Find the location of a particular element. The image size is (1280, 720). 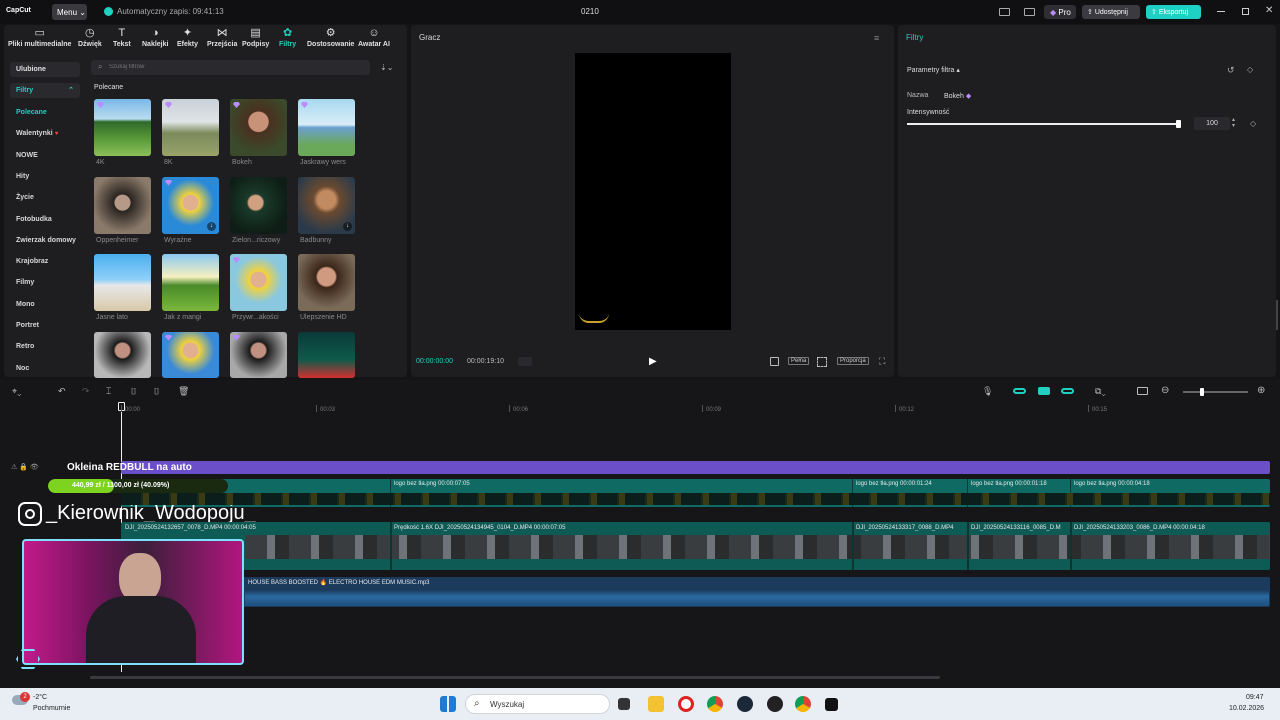

zoom-out-icon: ⊖ is located at coordinates (1165, 390).